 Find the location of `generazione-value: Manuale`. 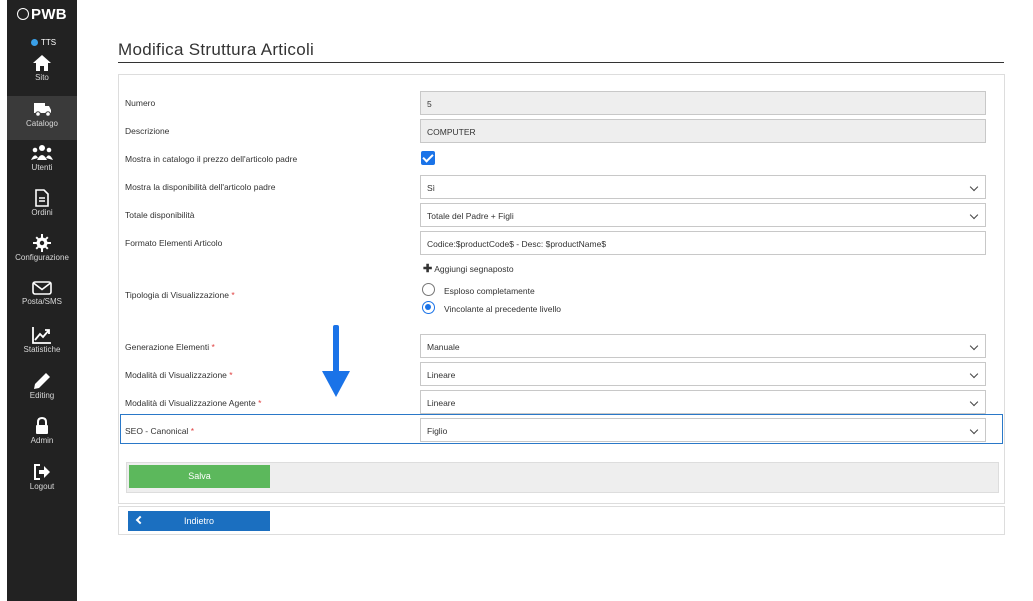

generazione-value: Manuale is located at coordinates (443, 347).